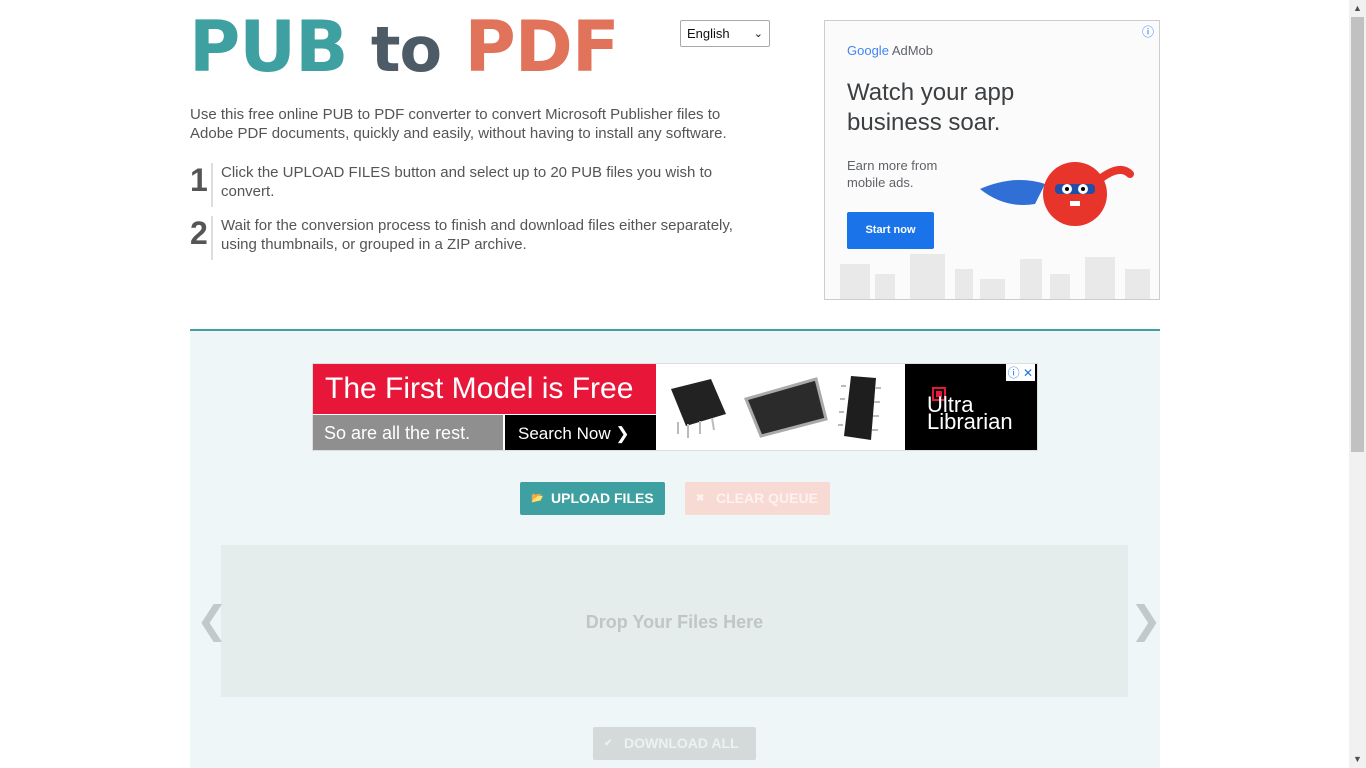 This screenshot has height=768, width=1366. Describe the element at coordinates (537, 498) in the screenshot. I see `folder-open-icon: 📂` at that location.